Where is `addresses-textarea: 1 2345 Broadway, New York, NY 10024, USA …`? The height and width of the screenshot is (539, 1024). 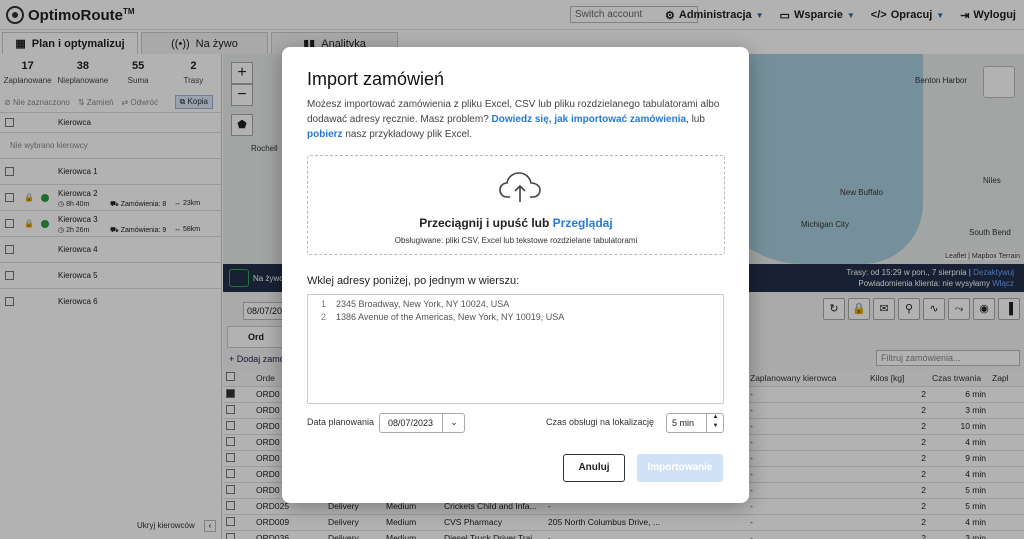
addresses-textarea: 1 2345 Broadway, New York, NY 10024, USA … is located at coordinates (515, 349).